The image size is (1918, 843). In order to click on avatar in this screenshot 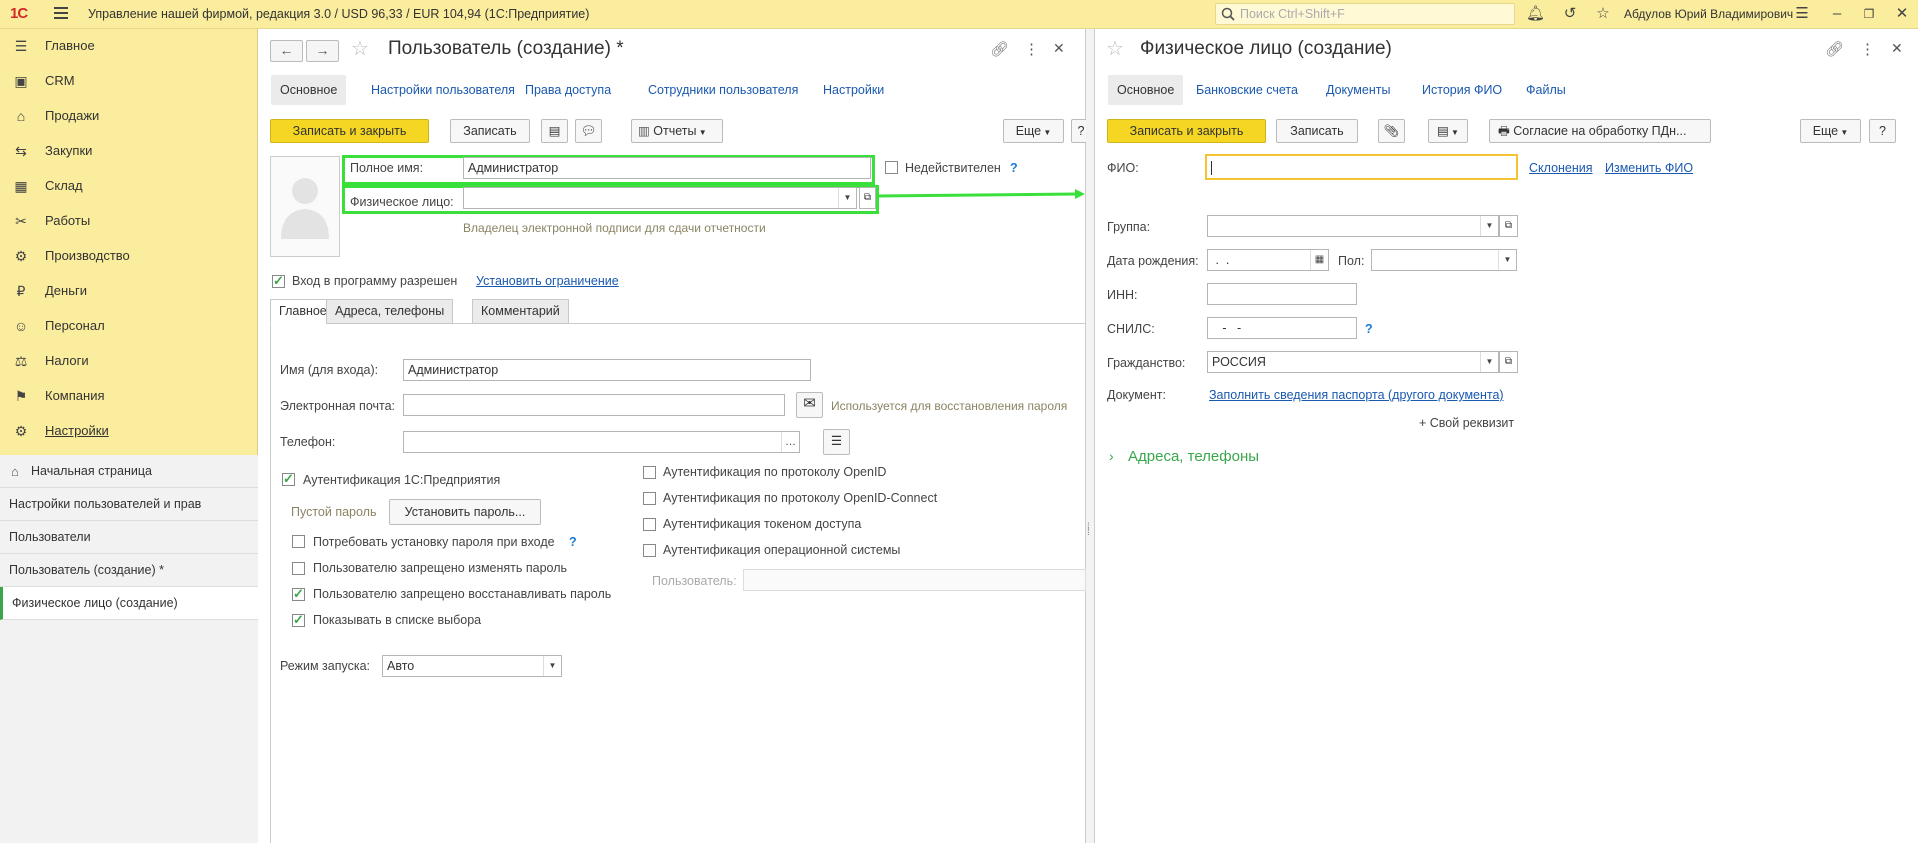, I will do `click(305, 206)`.